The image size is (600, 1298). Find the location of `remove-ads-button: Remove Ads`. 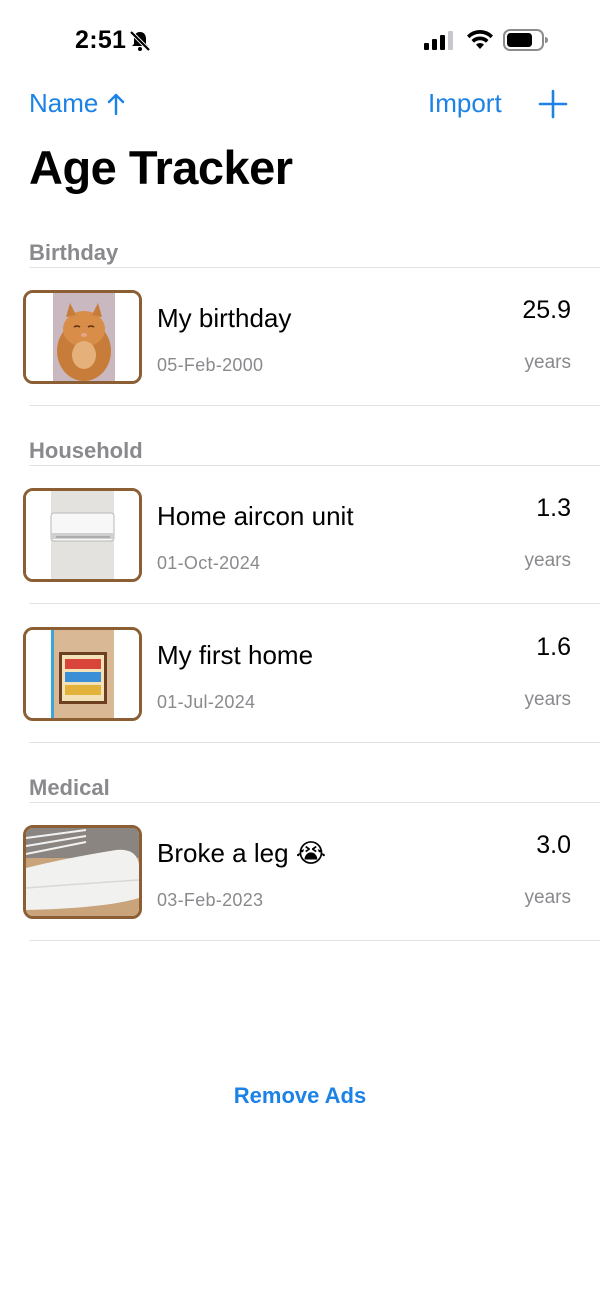

remove-ads-button: Remove Ads is located at coordinates (300, 1096).